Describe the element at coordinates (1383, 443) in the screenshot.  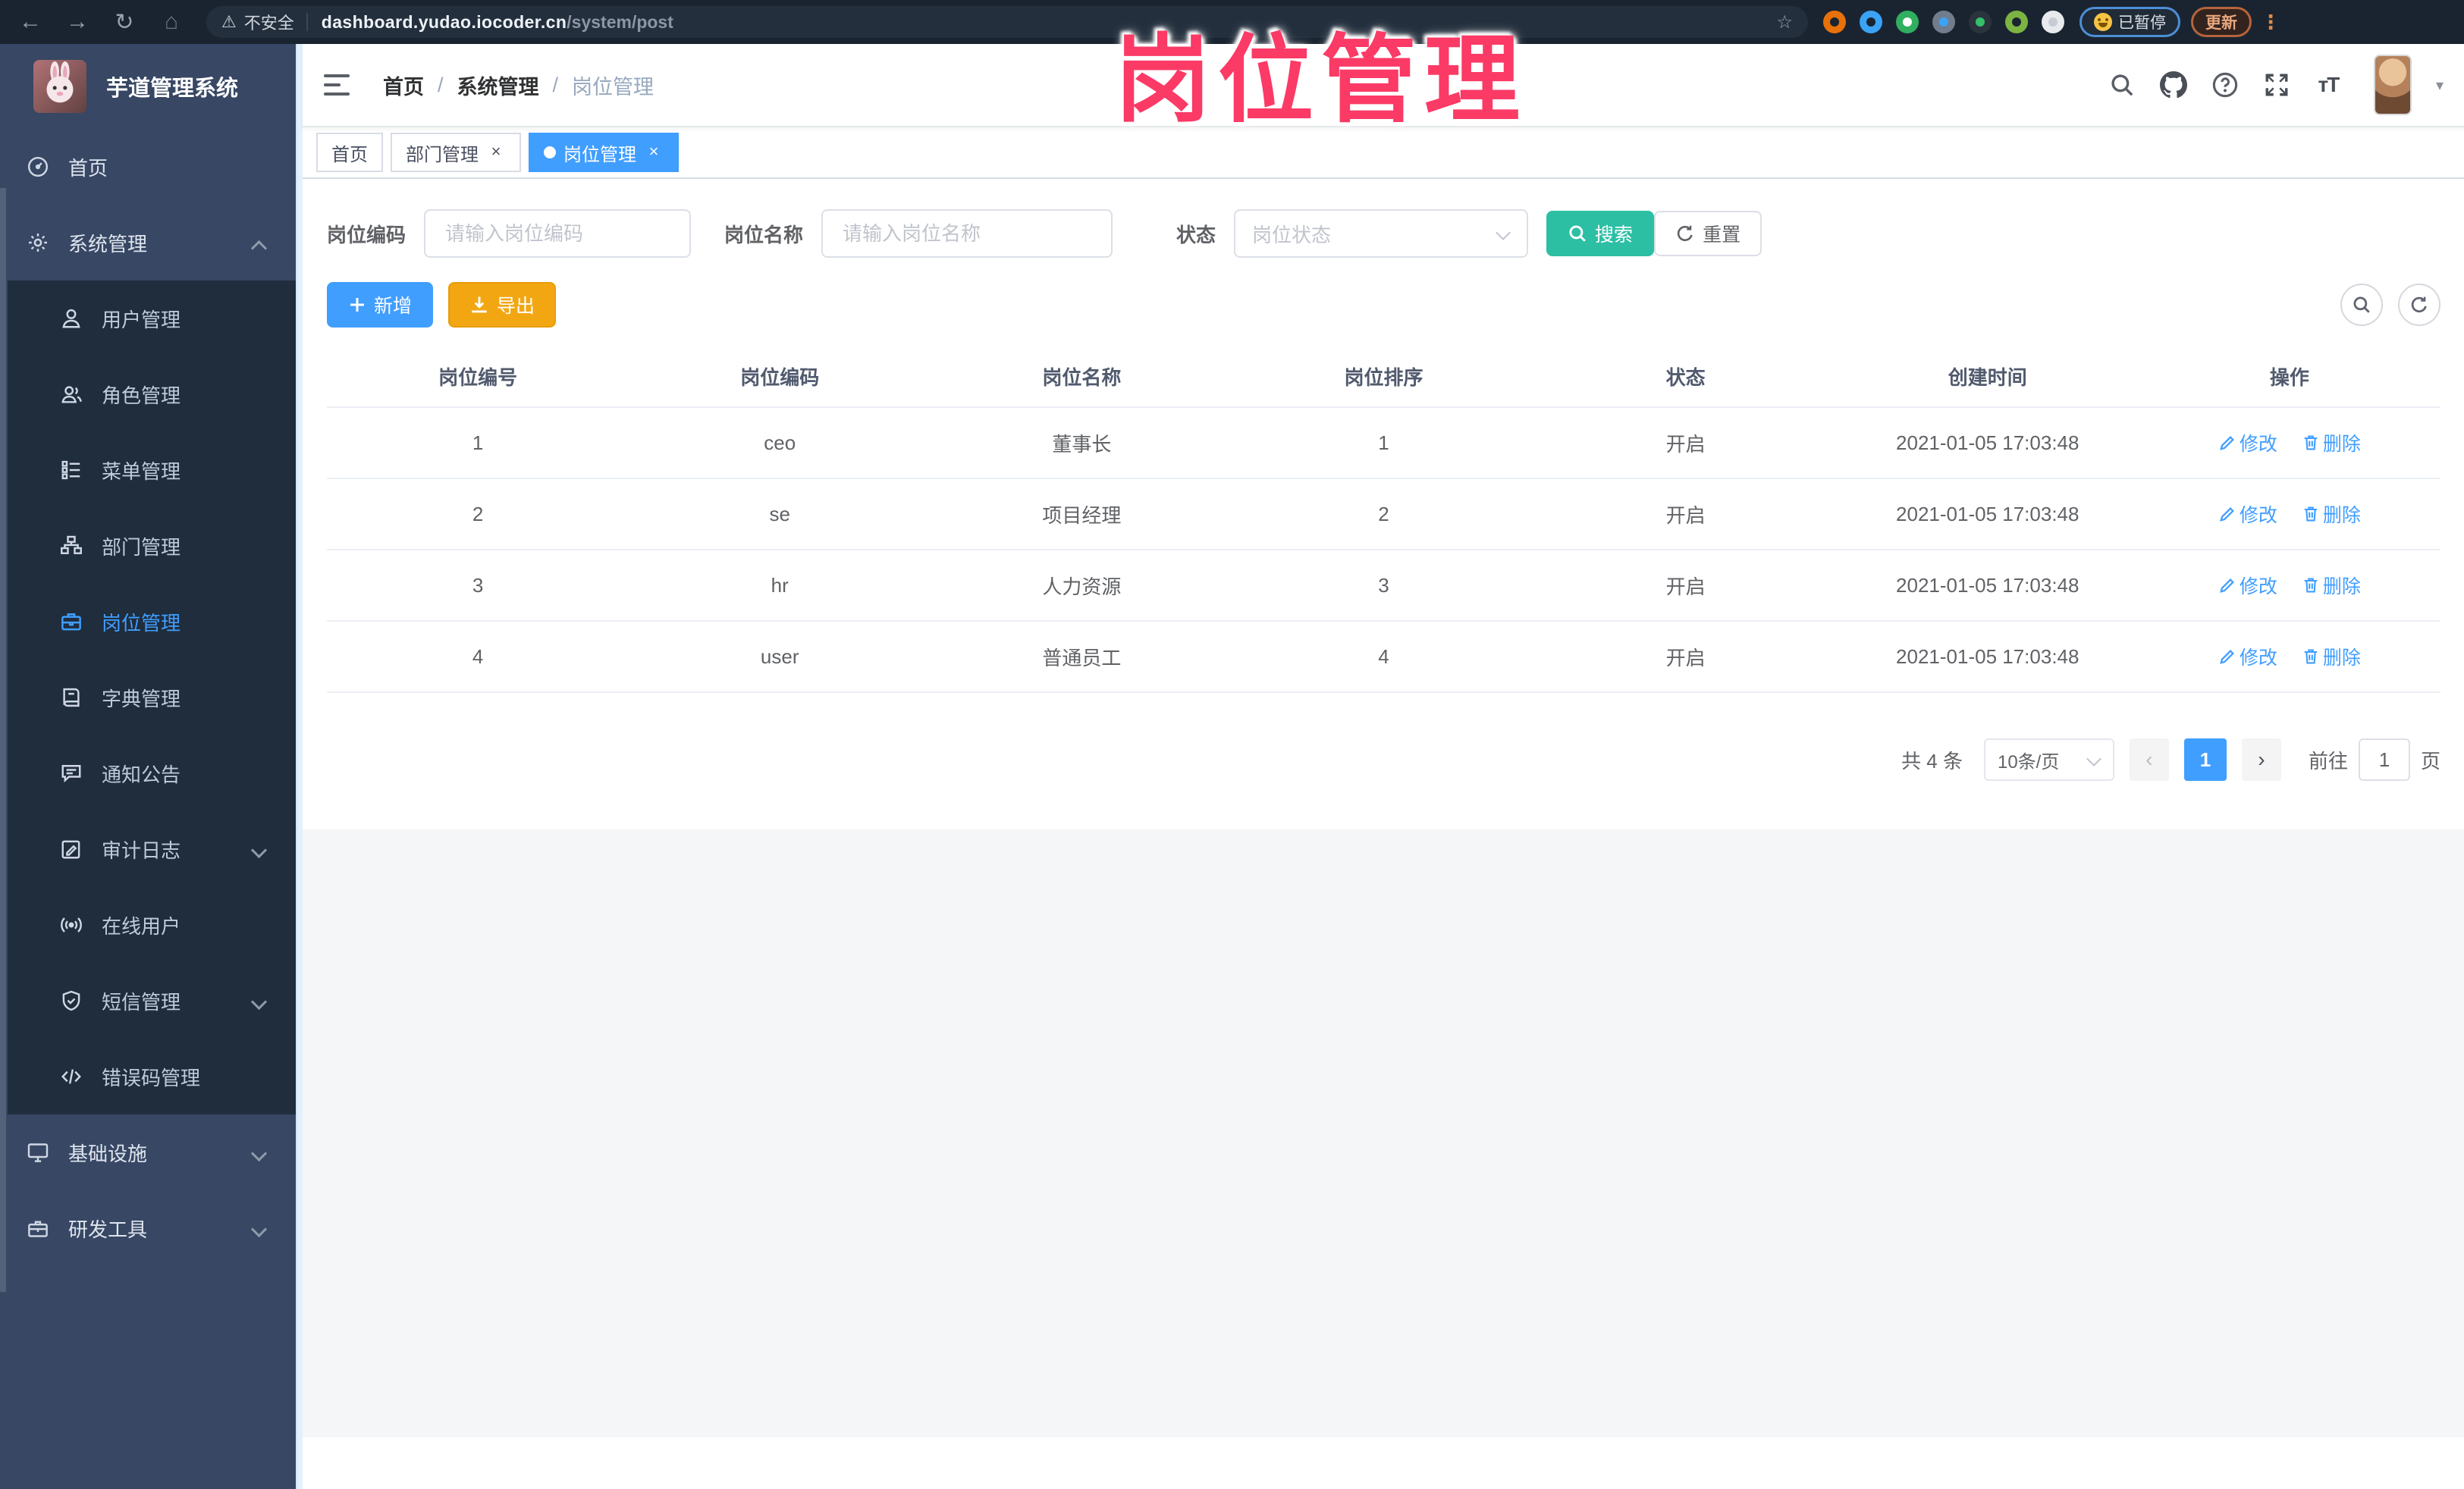
I see `table-row-post-ceo: 1 ceo 董事长 1 开启 2021-01-05 17:03:48 修改 删除` at that location.